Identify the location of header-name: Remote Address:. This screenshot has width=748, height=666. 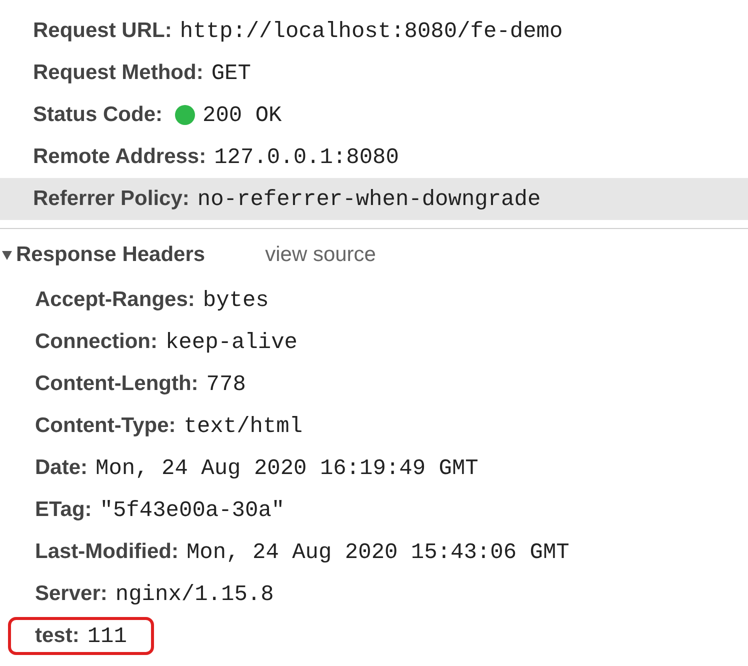
(119, 157).